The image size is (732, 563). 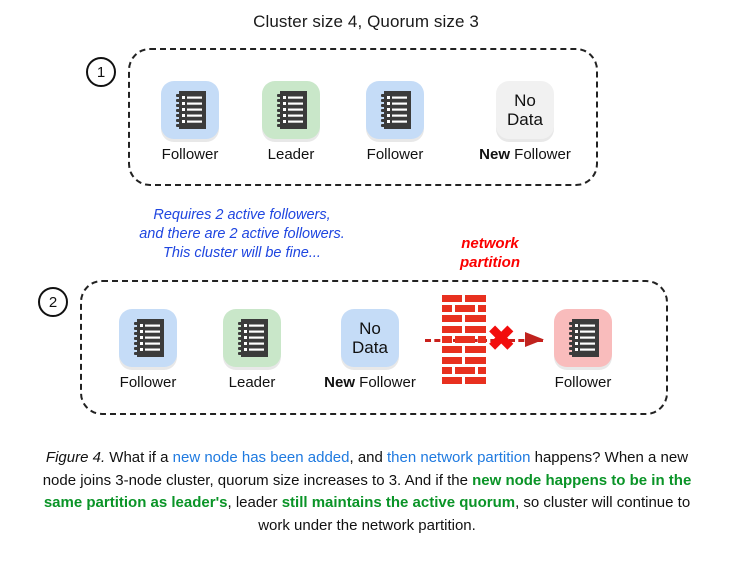 I want to click on node-new-follower-1: No Data New Follower, so click(x=525, y=122).